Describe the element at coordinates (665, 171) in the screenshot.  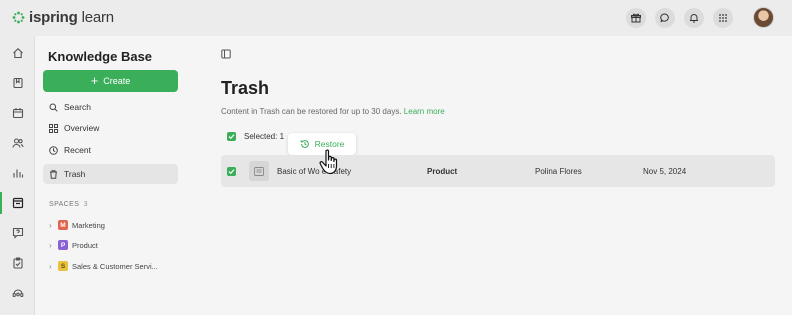
I see `item-date: Nov 5, 2024` at that location.